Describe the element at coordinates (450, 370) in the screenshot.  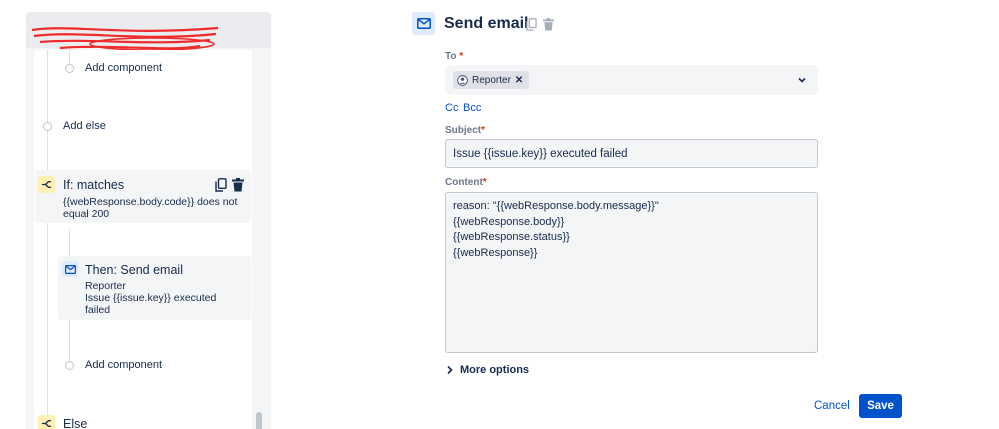
I see `chevron-right-icon` at that location.